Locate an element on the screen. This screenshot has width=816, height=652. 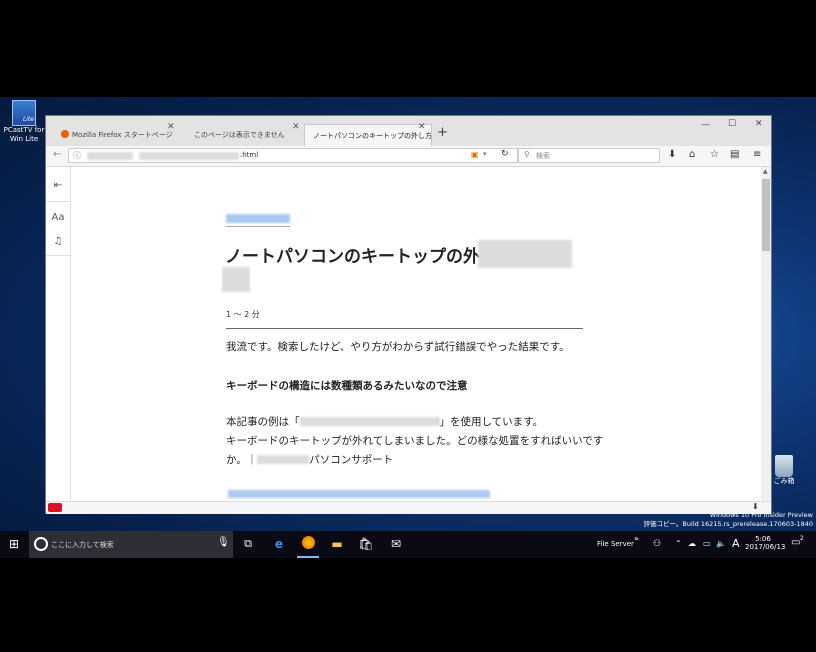
tab-error-page: このページは表示できません is located at coordinates (246, 135).